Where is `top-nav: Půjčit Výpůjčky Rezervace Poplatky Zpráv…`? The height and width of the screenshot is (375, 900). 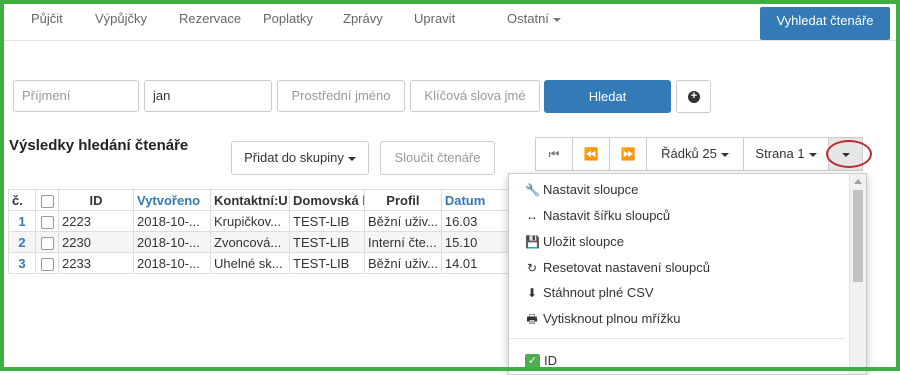 top-nav: Půjčit Výpůjčky Rezervace Poplatky Zpráv… is located at coordinates (450, 22).